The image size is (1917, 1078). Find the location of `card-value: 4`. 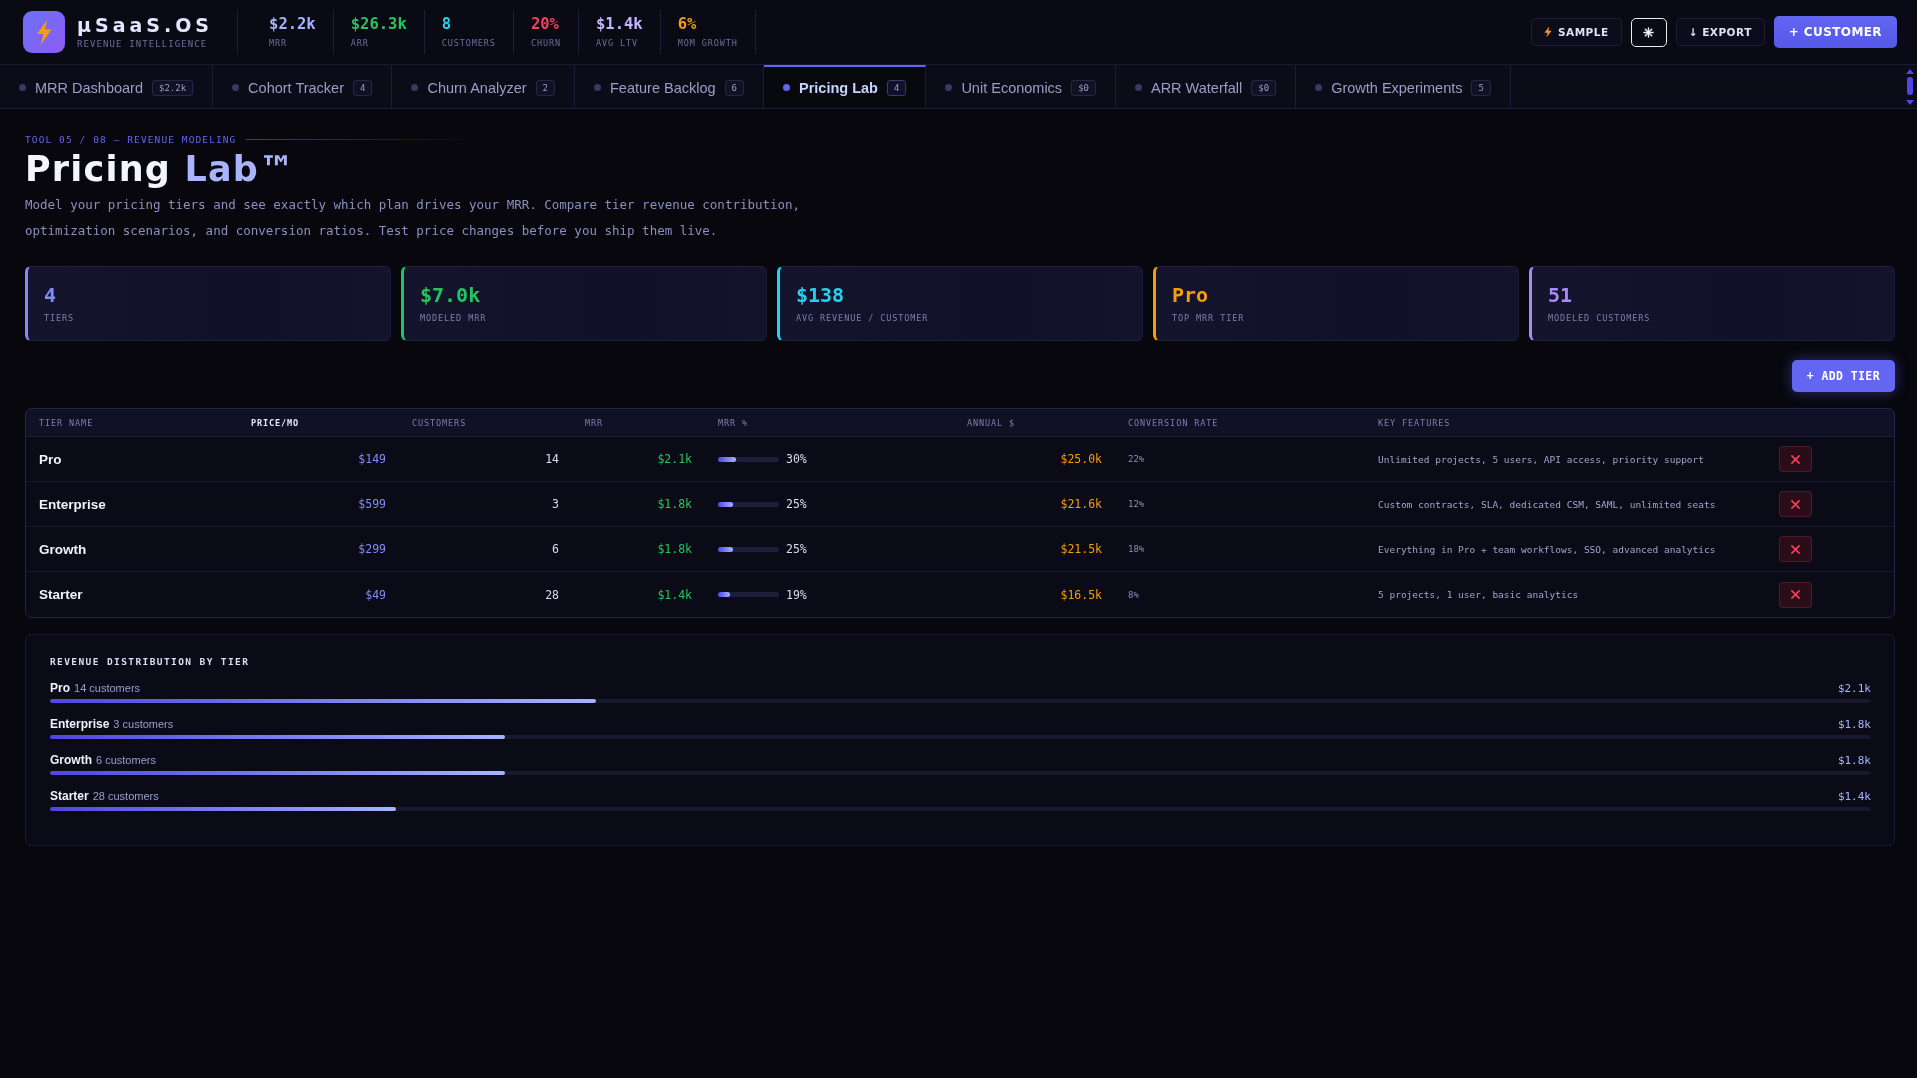

card-value: 4 is located at coordinates (50, 295).